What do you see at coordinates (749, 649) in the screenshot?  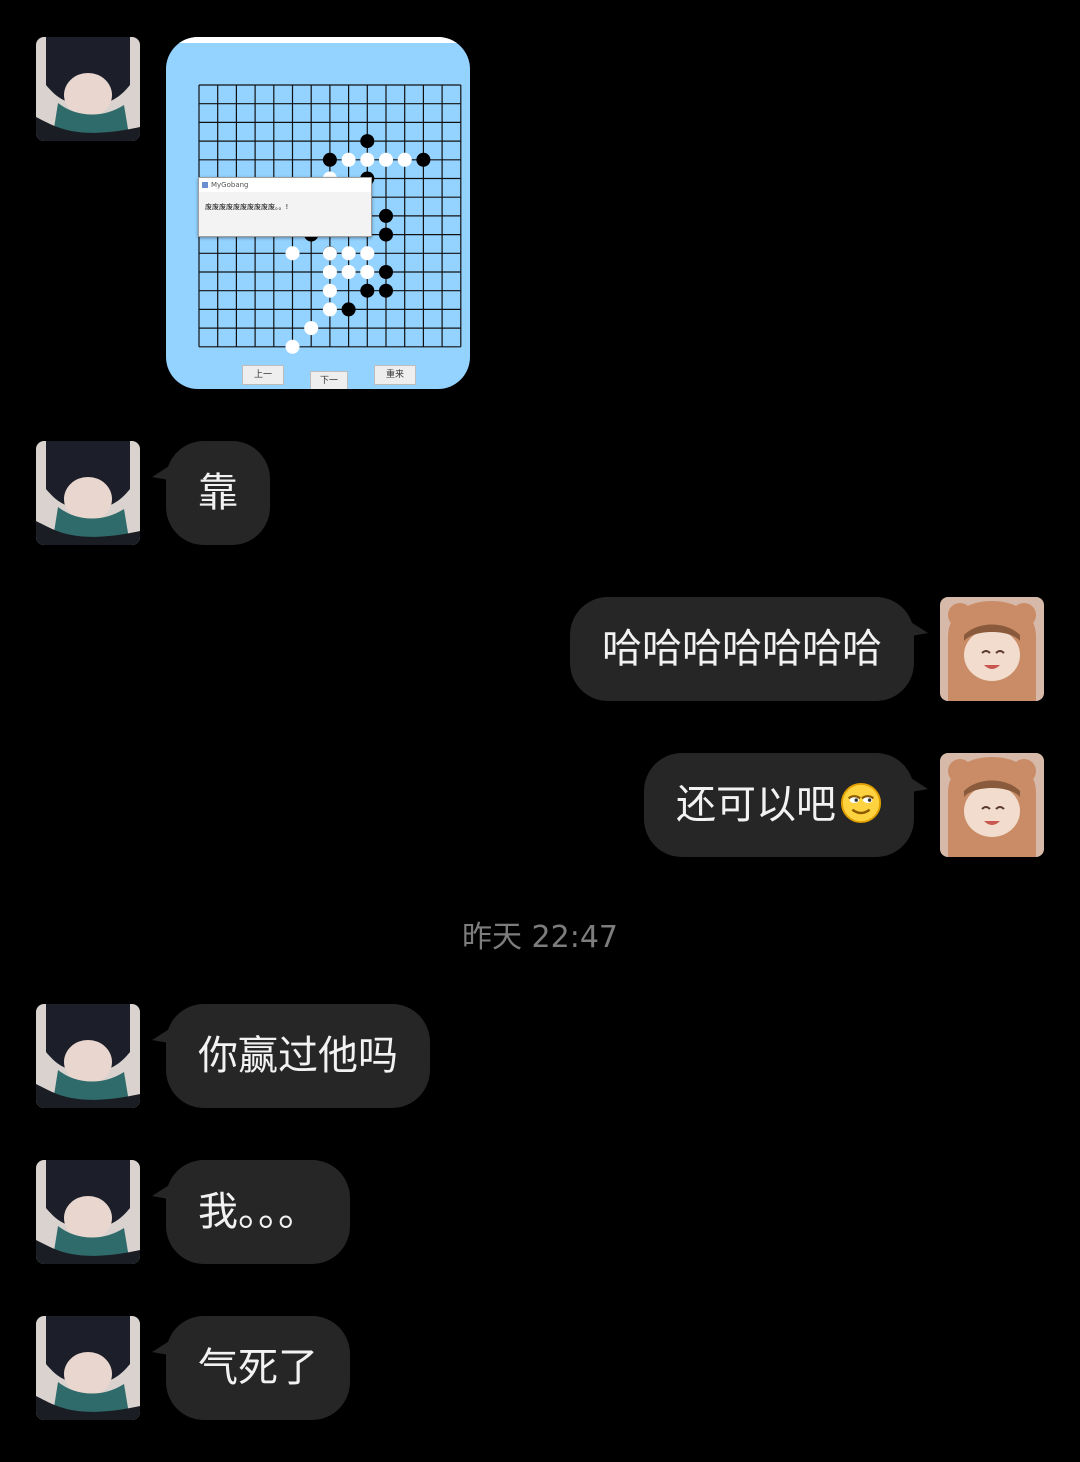 I see `message-bubble: 哈哈哈哈哈哈哈` at bounding box center [749, 649].